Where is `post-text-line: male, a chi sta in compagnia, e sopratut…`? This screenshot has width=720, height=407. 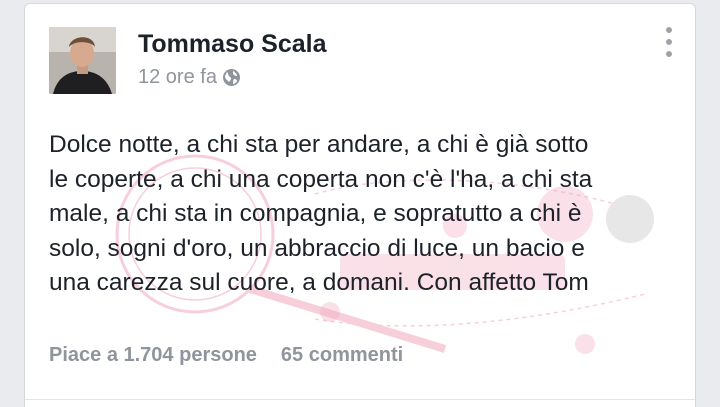 post-text-line: male, a chi sta in compagnia, e sopratut… is located at coordinates (315, 213).